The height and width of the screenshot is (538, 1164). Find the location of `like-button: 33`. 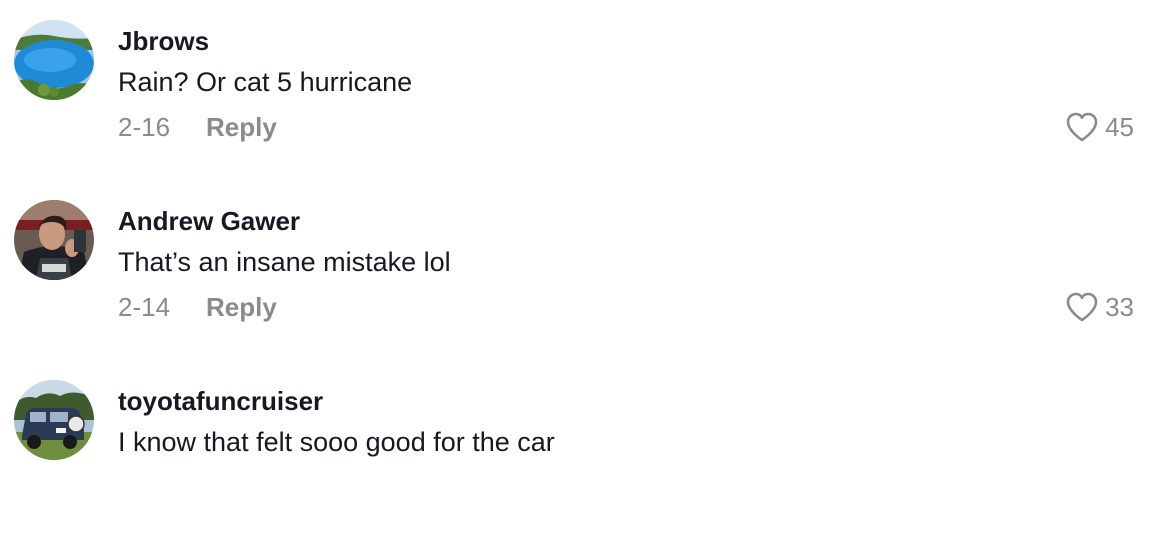

like-button: 33 is located at coordinates (1099, 307).